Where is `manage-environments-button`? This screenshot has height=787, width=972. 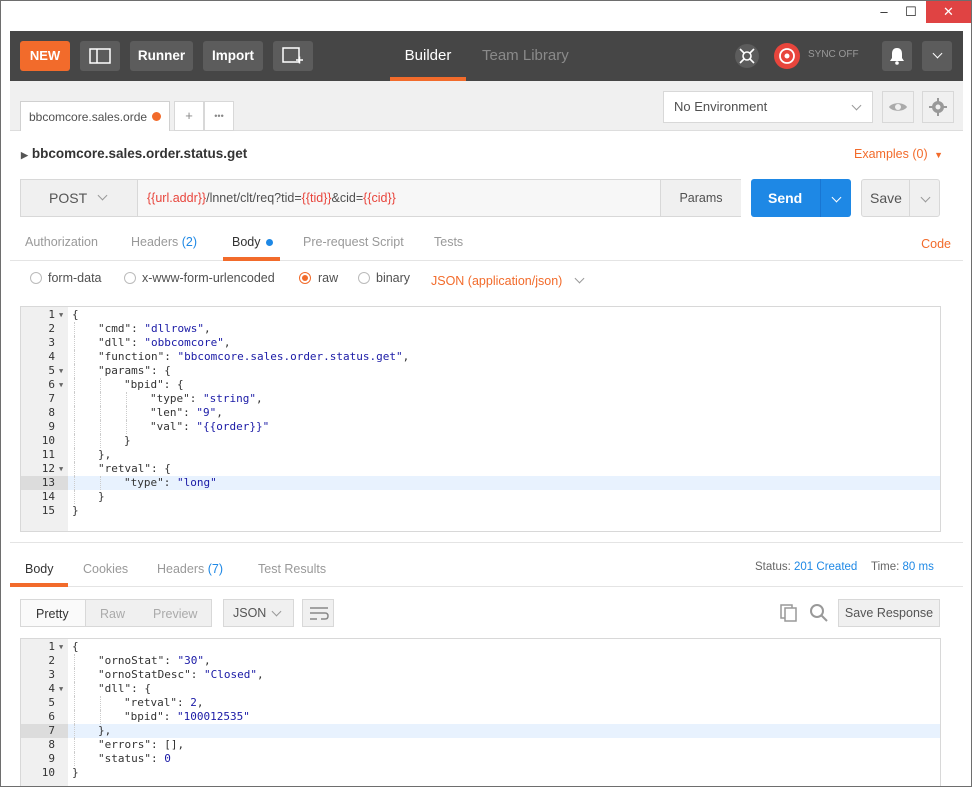 manage-environments-button is located at coordinates (938, 107).